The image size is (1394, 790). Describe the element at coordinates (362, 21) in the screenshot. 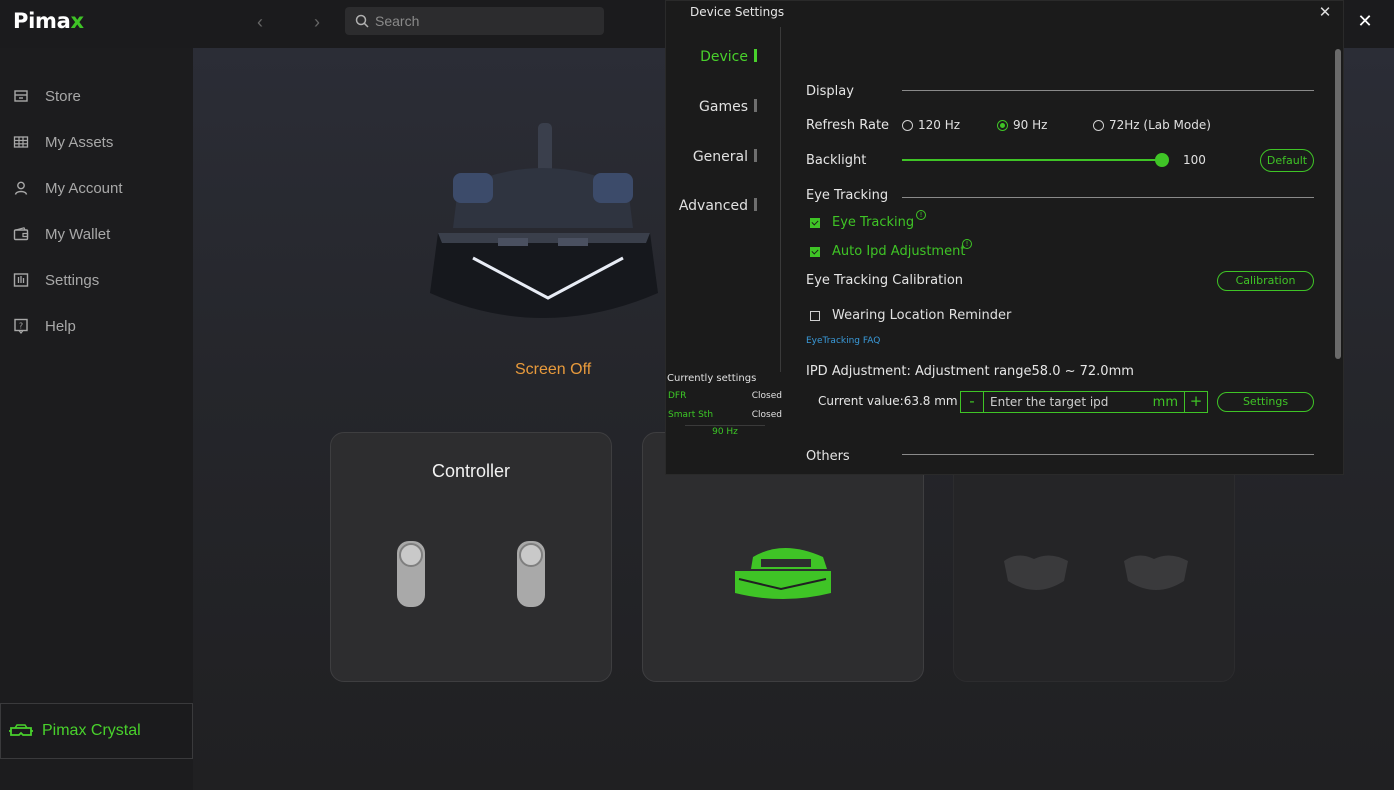

I see `search-icon` at that location.